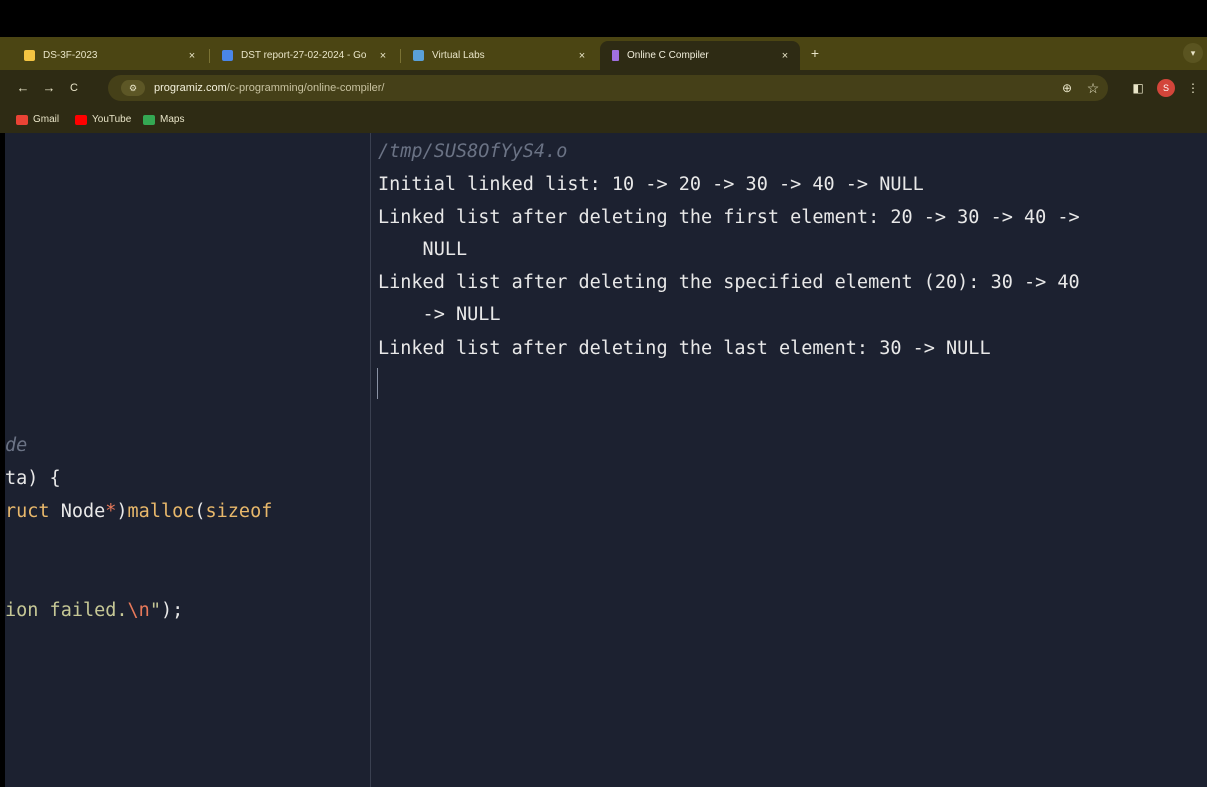  Describe the element at coordinates (1138, 88) in the screenshot. I see `side-panel-icon: ◧` at that location.